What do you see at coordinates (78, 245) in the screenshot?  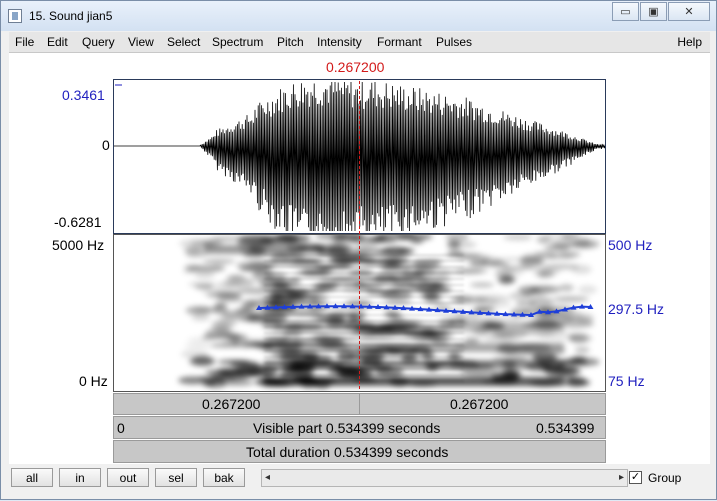 I see `spectrogram-top-freq-label: 5000 Hz` at bounding box center [78, 245].